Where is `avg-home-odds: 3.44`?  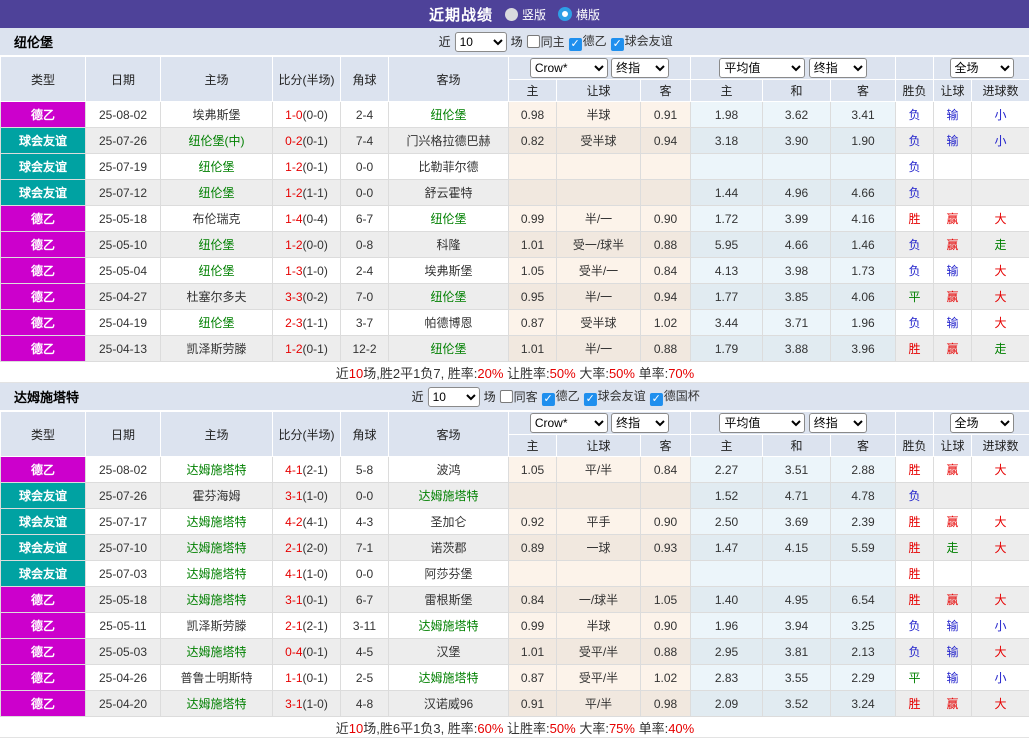 avg-home-odds: 3.44 is located at coordinates (727, 323).